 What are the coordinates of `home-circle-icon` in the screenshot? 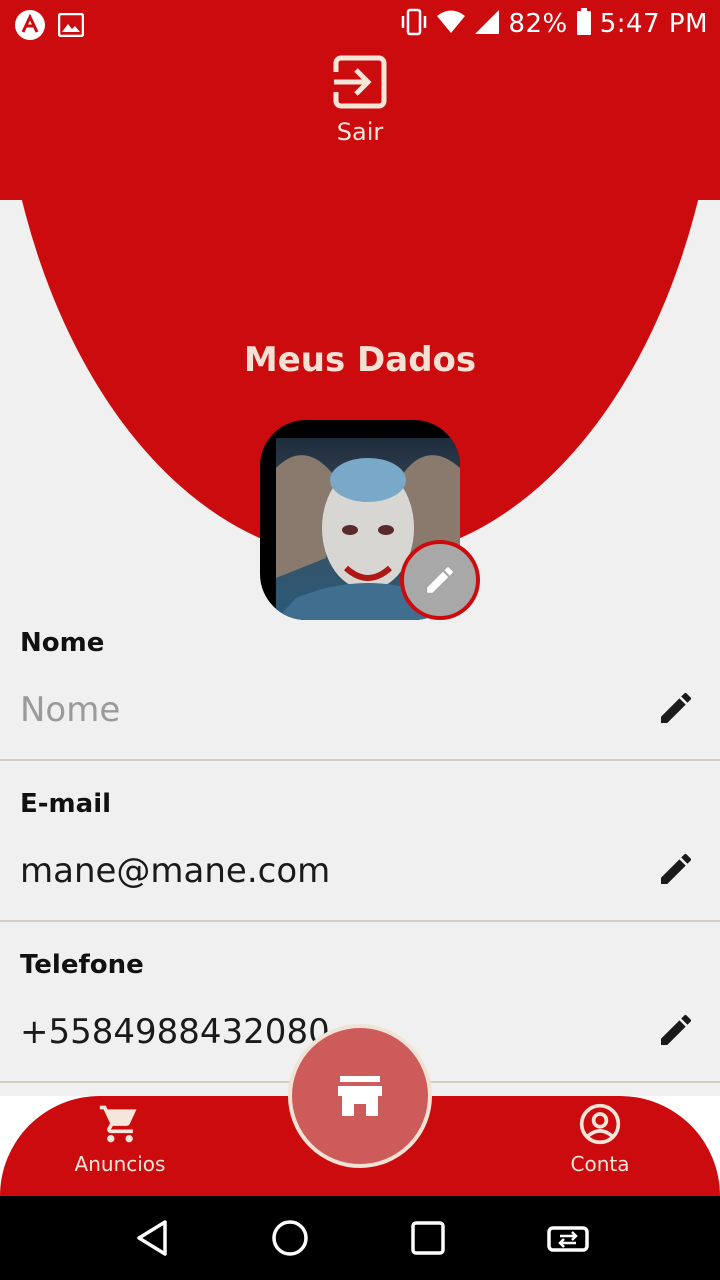 It's located at (290, 1238).